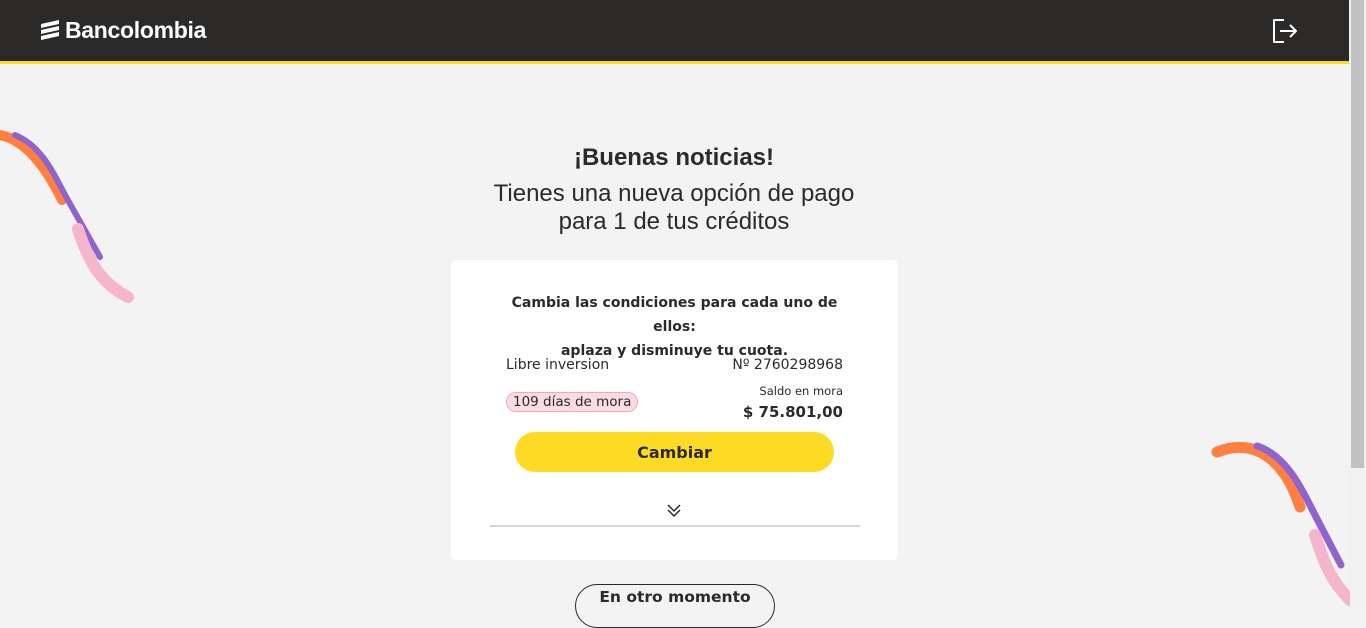 This screenshot has width=1366, height=628. I want to click on decorative-curves-left, so click(67, 216).